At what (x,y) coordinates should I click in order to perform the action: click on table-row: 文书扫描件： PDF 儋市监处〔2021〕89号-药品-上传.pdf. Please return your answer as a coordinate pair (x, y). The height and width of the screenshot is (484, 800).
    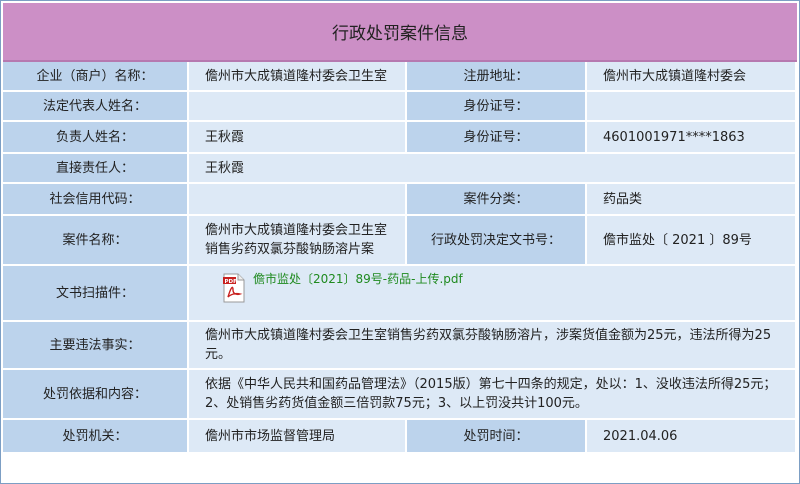
    Looking at the image, I should click on (400, 294).